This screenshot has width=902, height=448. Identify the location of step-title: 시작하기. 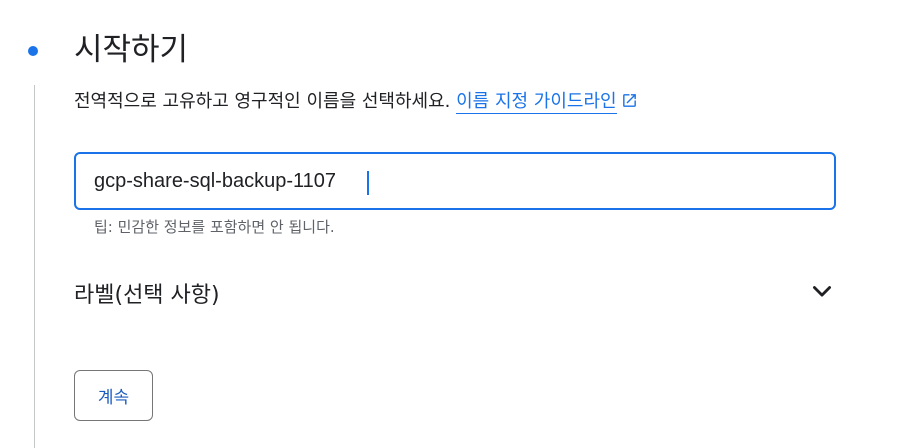
(131, 50).